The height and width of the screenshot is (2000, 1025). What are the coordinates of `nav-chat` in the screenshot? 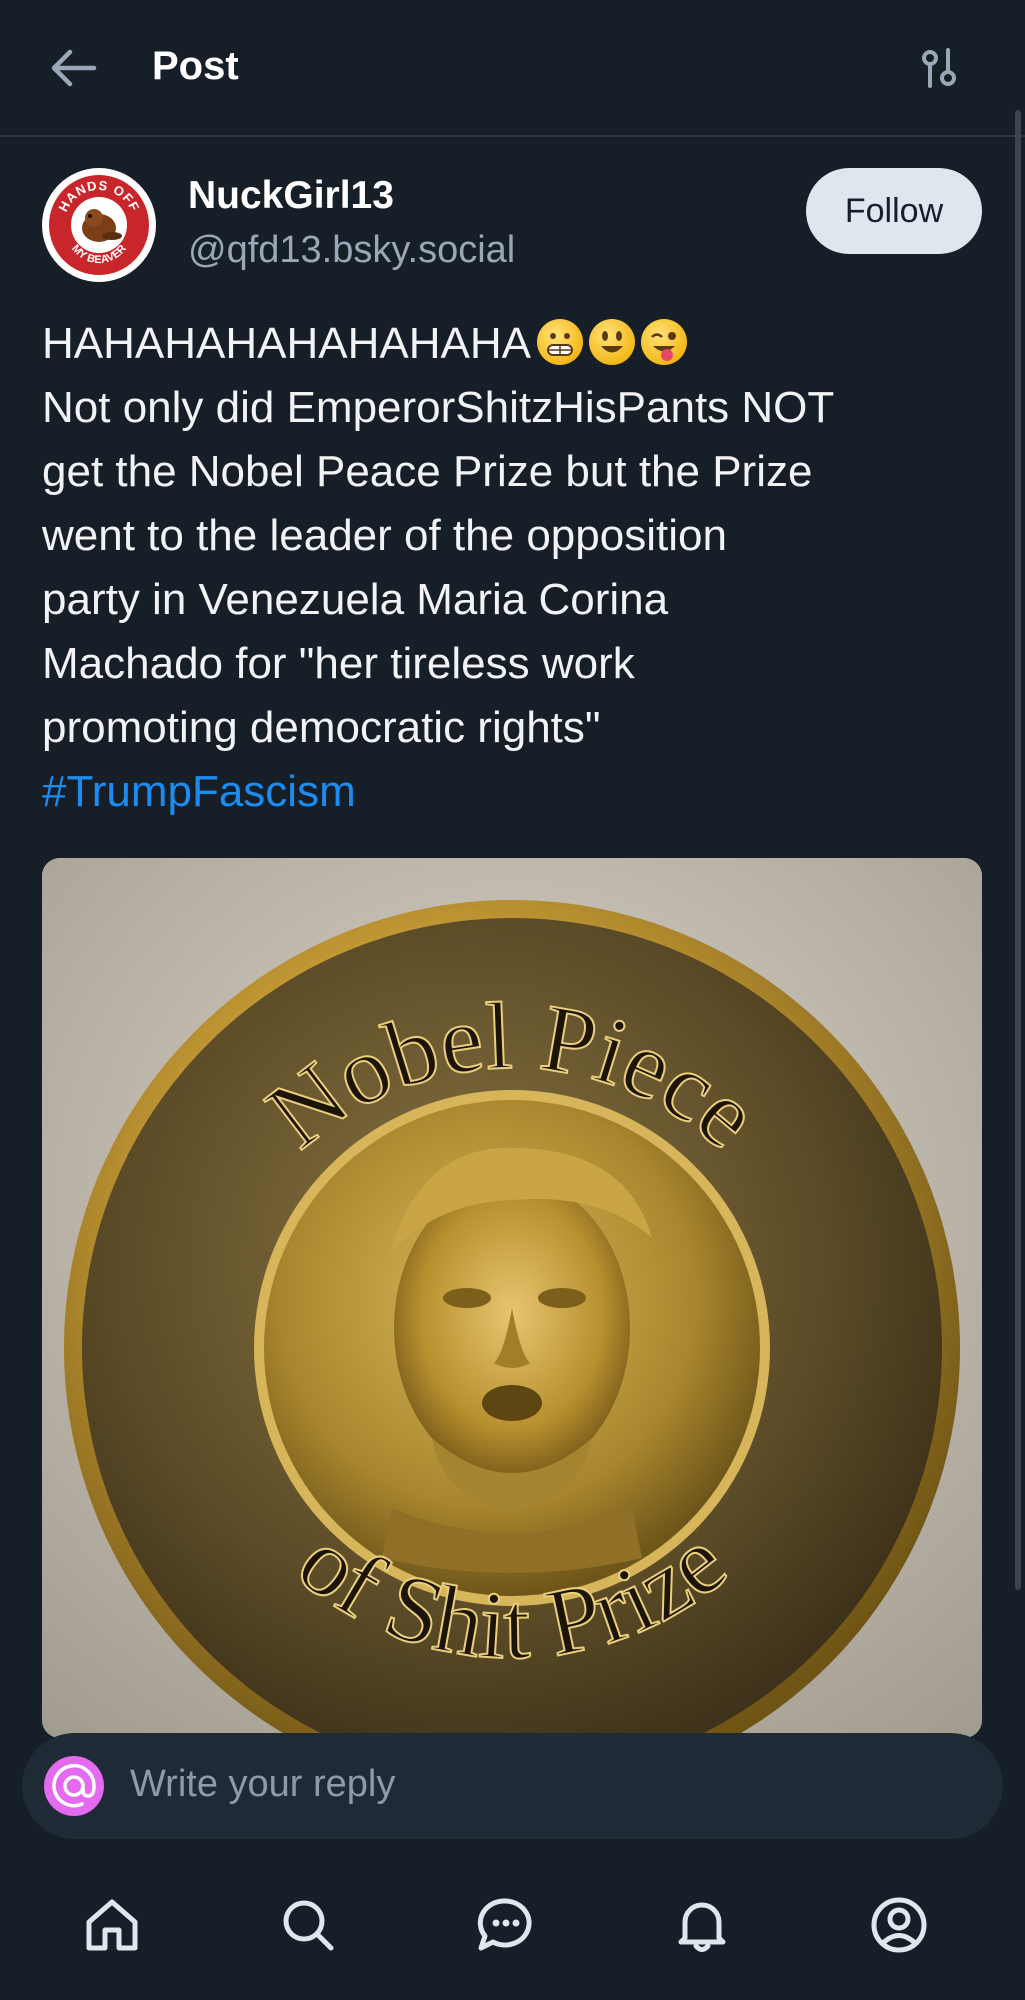 It's located at (506, 1925).